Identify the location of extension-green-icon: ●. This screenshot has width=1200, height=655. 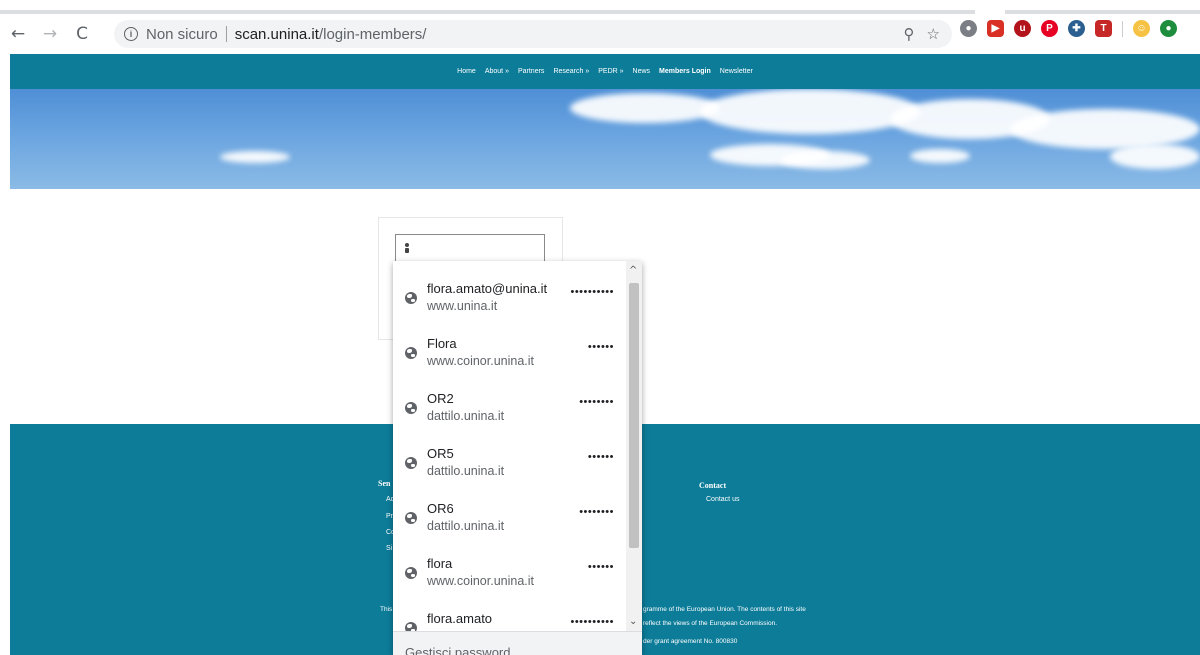
(1168, 28).